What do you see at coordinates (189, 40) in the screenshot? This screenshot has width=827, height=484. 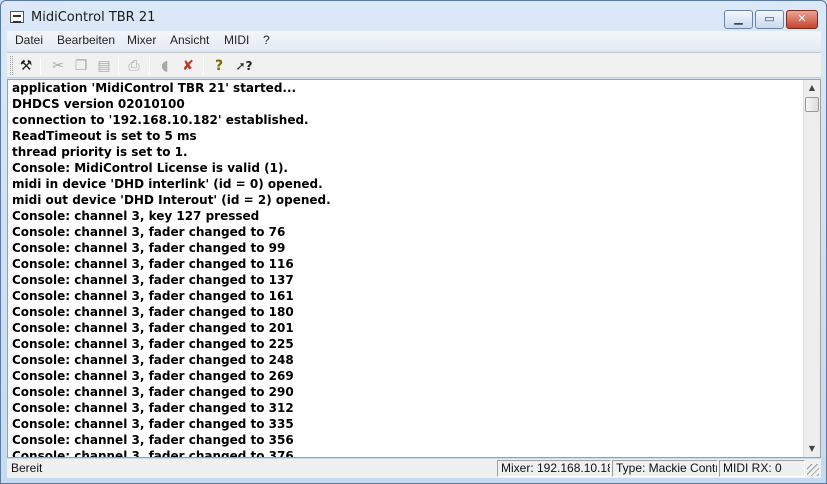 I see `menu-ansicht: Ansicht` at bounding box center [189, 40].